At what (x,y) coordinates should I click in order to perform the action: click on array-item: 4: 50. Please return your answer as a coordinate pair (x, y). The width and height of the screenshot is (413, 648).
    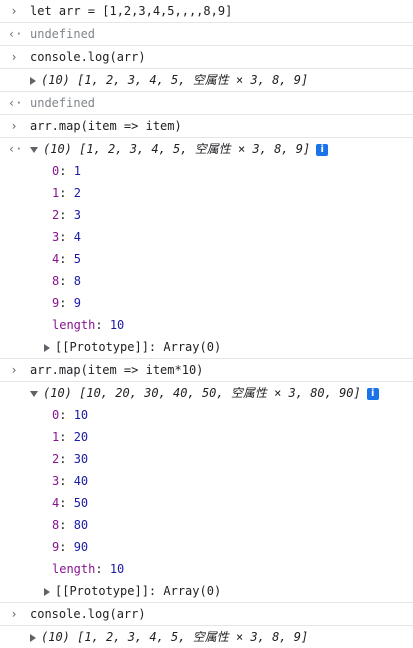
    Looking at the image, I should click on (70, 503).